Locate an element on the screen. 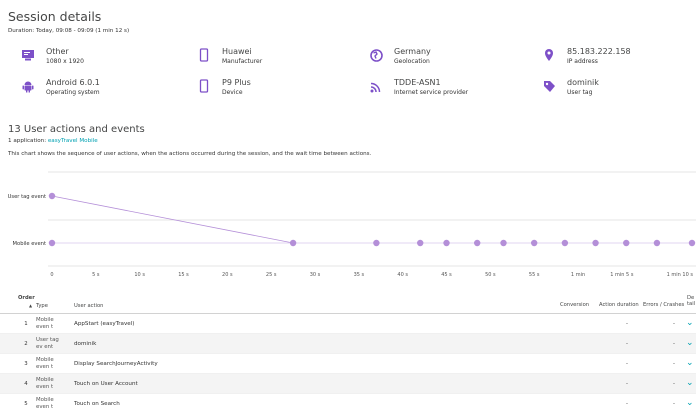 This screenshot has height=408, width=696. col-order: Order is located at coordinates (26, 298).